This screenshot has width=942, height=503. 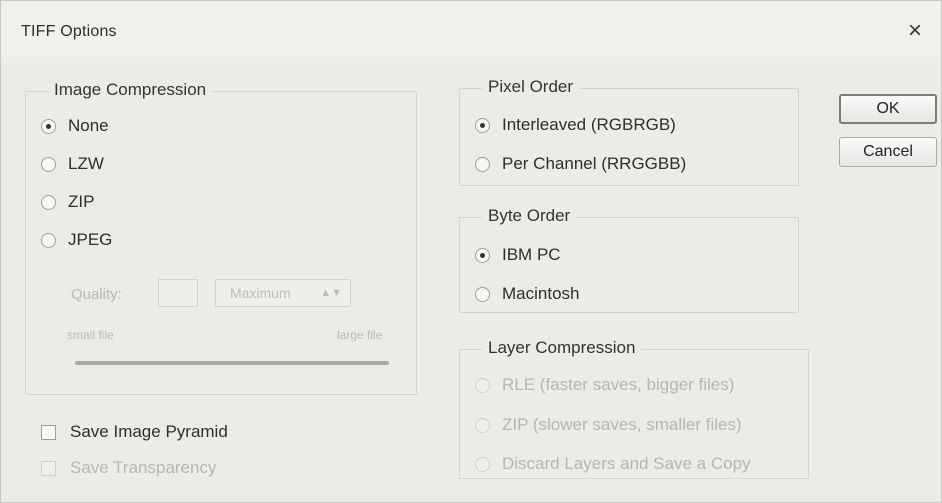 What do you see at coordinates (531, 87) in the screenshot?
I see `pixel-order-legend: Pixel Order` at bounding box center [531, 87].